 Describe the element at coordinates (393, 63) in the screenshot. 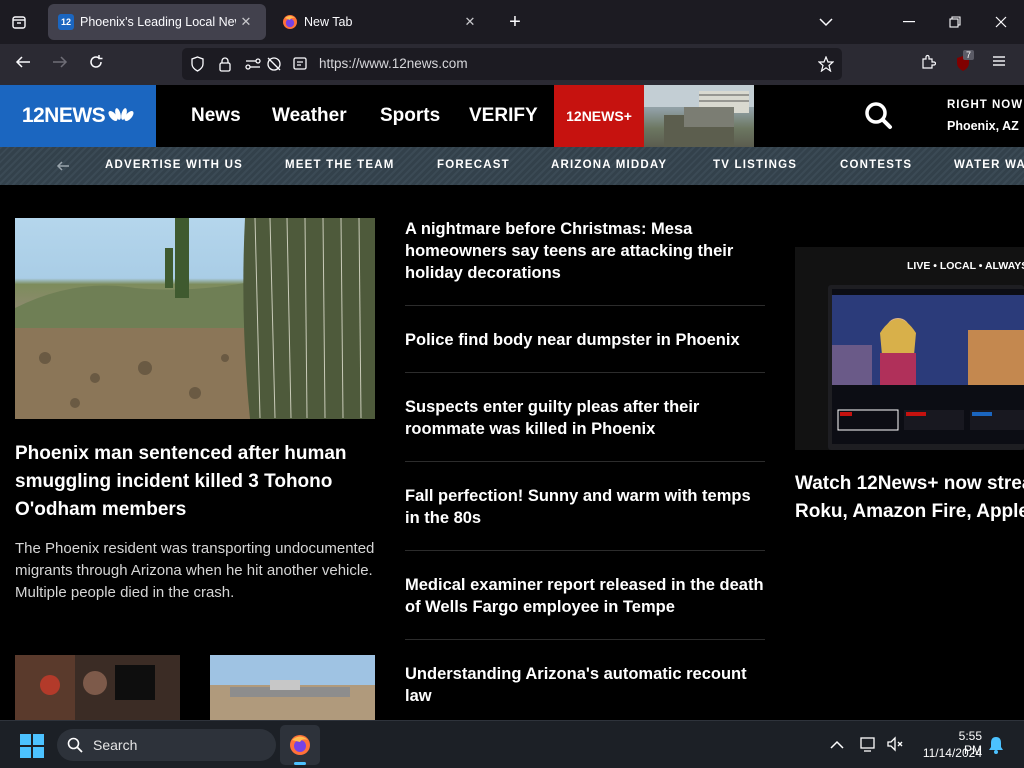

I see `url-text: https://www.12news.com` at that location.